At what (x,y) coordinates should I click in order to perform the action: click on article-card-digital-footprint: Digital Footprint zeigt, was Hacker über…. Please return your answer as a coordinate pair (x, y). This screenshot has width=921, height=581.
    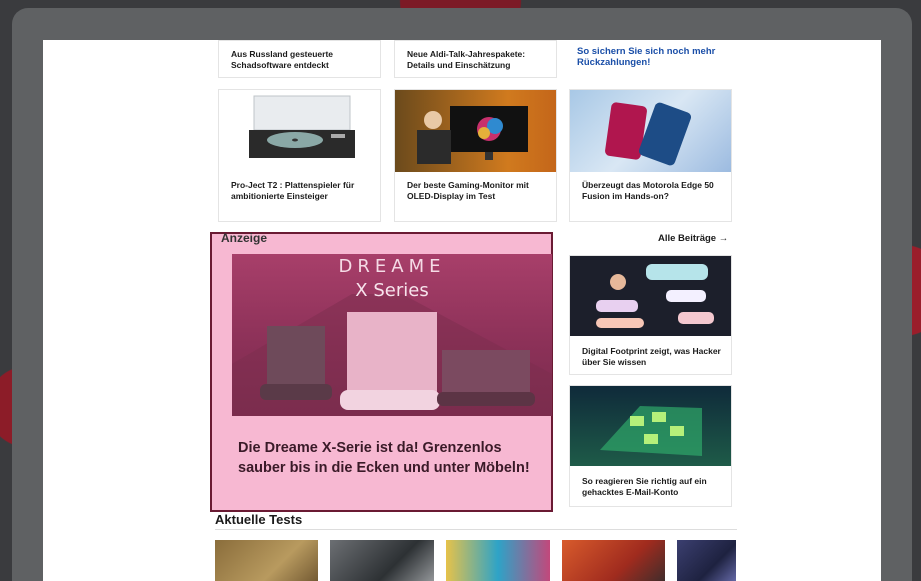
    Looking at the image, I should click on (650, 315).